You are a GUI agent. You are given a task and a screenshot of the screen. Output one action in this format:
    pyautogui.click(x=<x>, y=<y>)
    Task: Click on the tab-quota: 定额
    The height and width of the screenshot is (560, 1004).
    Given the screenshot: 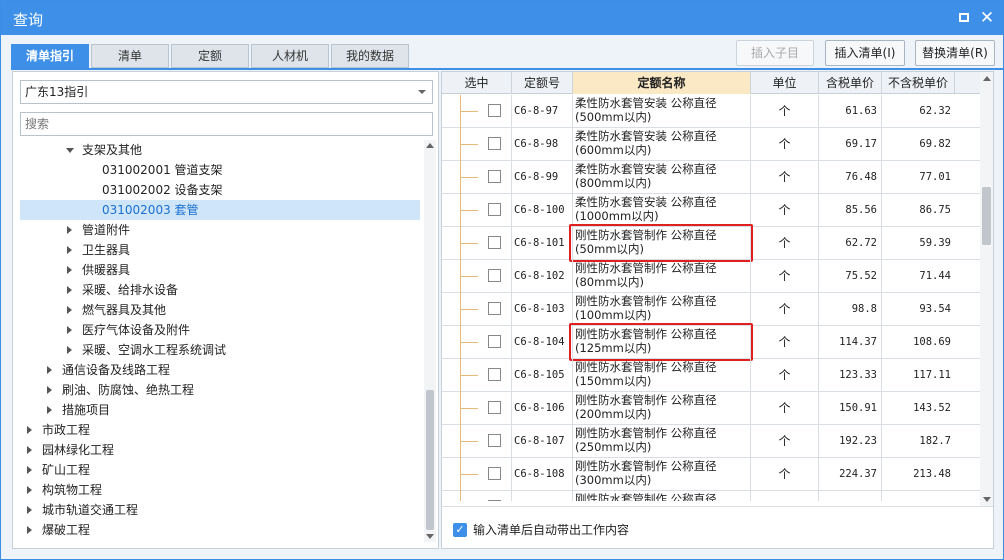 What is the action you would take?
    pyautogui.click(x=210, y=56)
    